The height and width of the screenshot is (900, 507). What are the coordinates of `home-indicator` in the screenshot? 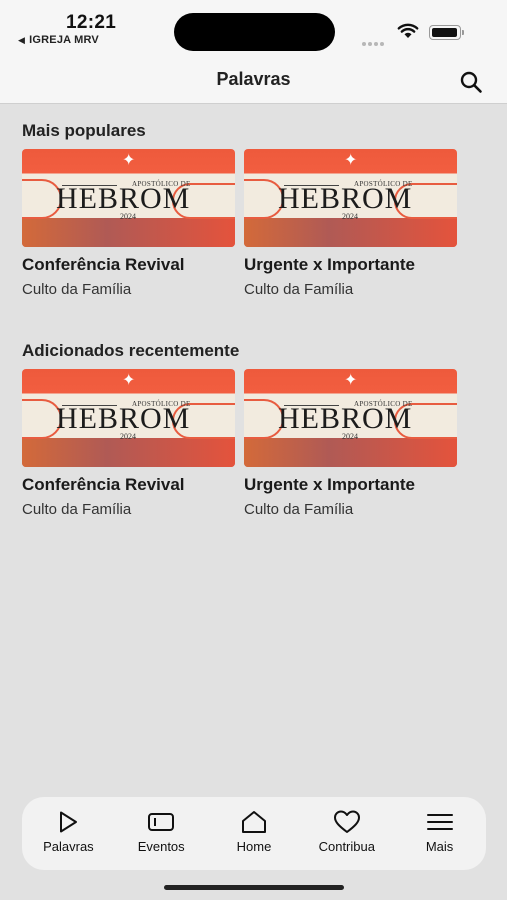 It's located at (254, 887).